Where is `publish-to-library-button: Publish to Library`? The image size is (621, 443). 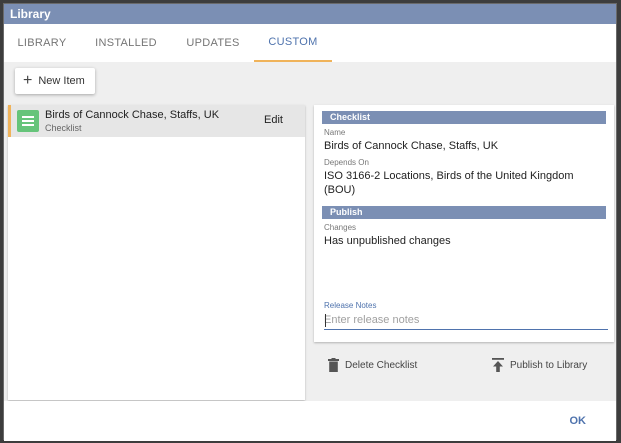 publish-to-library-button: Publish to Library is located at coordinates (539, 365).